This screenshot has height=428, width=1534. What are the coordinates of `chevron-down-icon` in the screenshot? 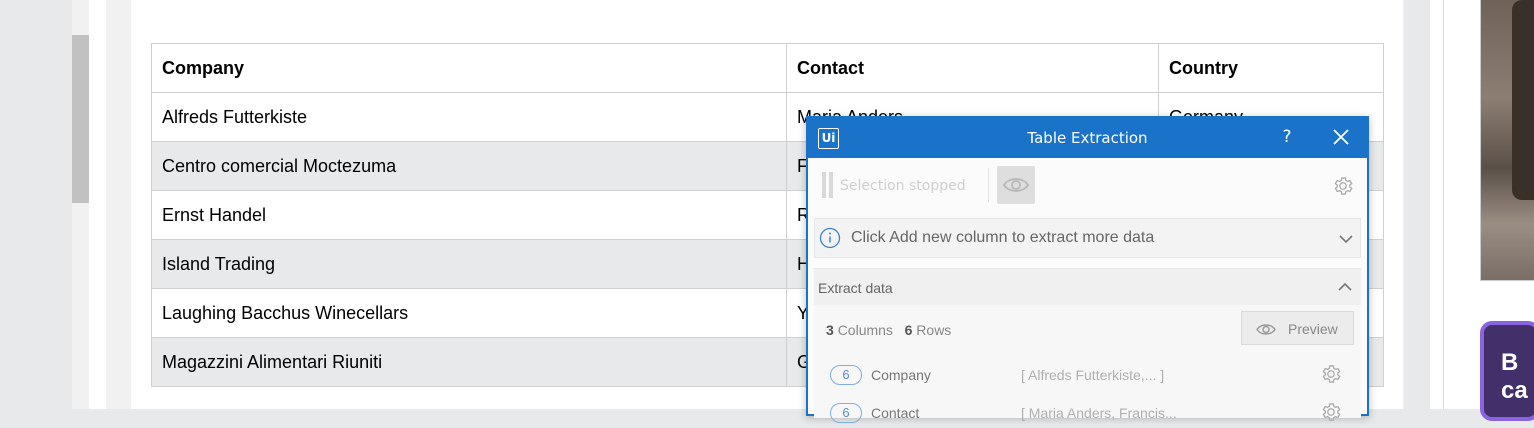 It's located at (1346, 241).